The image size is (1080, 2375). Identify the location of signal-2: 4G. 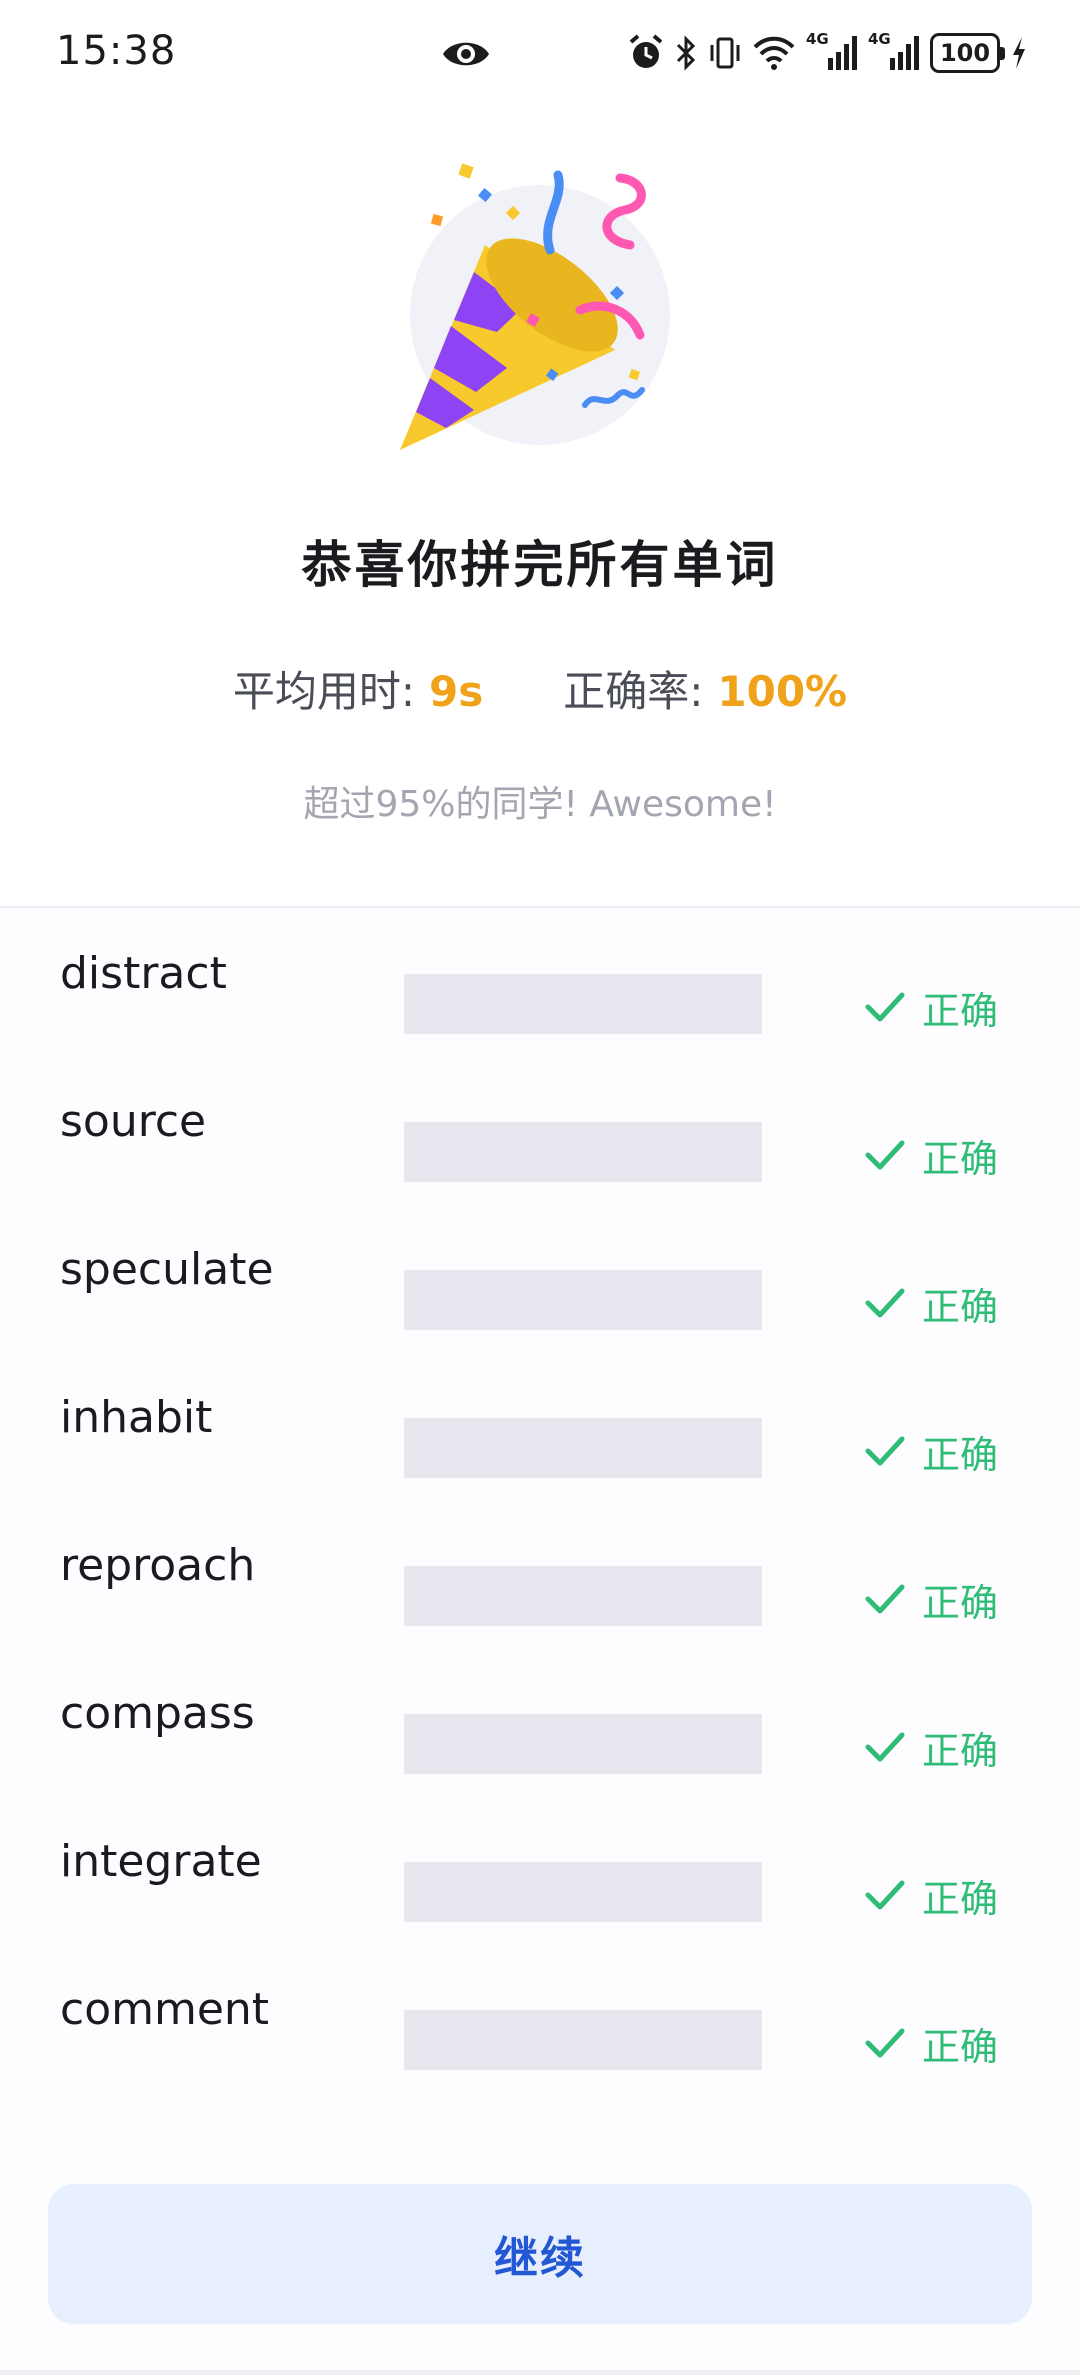
(894, 53).